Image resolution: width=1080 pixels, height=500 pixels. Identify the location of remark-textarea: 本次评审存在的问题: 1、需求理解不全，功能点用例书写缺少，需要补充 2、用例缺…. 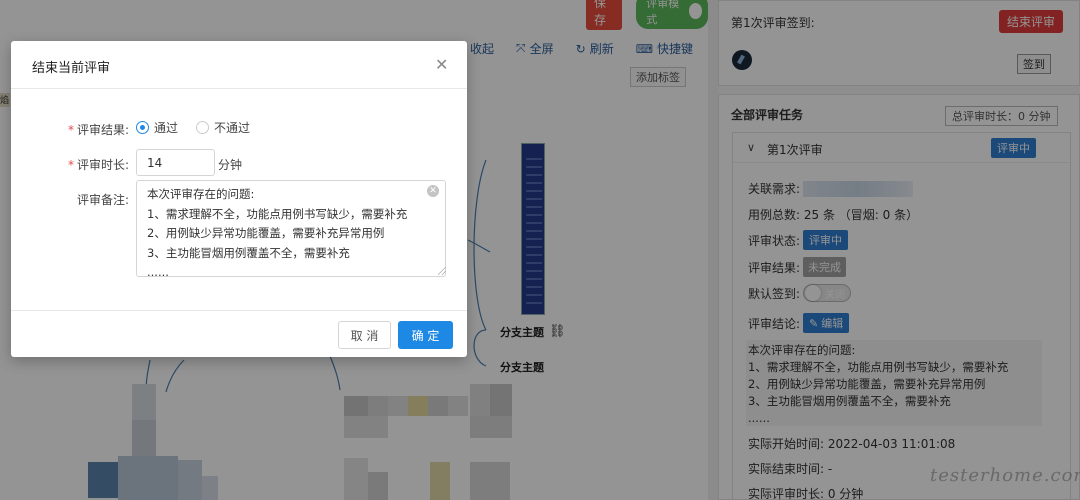
(291, 228).